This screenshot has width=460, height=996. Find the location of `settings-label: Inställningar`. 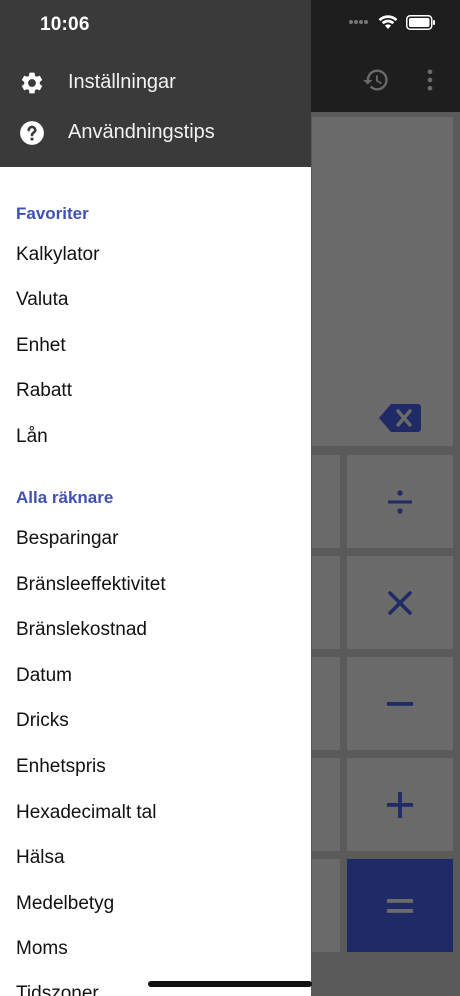

settings-label: Inställningar is located at coordinates (122, 82).